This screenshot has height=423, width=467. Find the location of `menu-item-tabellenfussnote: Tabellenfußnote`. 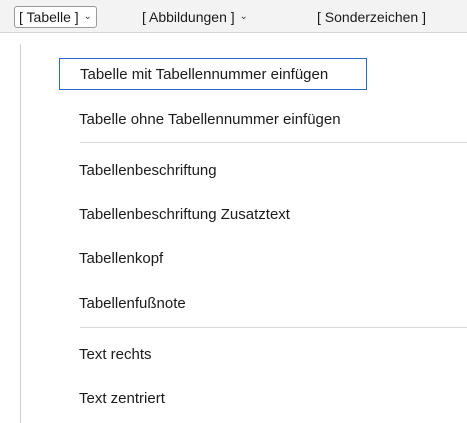

menu-item-tabellenfussnote: Tabellenfußnote is located at coordinates (122, 303).